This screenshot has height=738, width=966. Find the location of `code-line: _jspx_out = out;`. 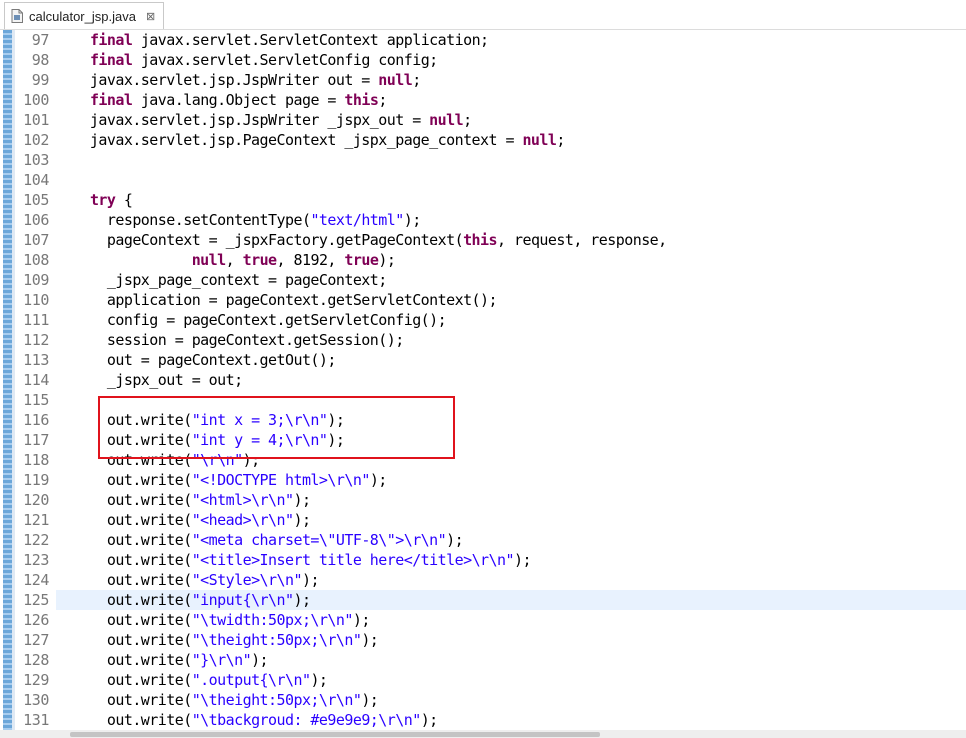

code-line: _jspx_out = out; is located at coordinates (511, 380).